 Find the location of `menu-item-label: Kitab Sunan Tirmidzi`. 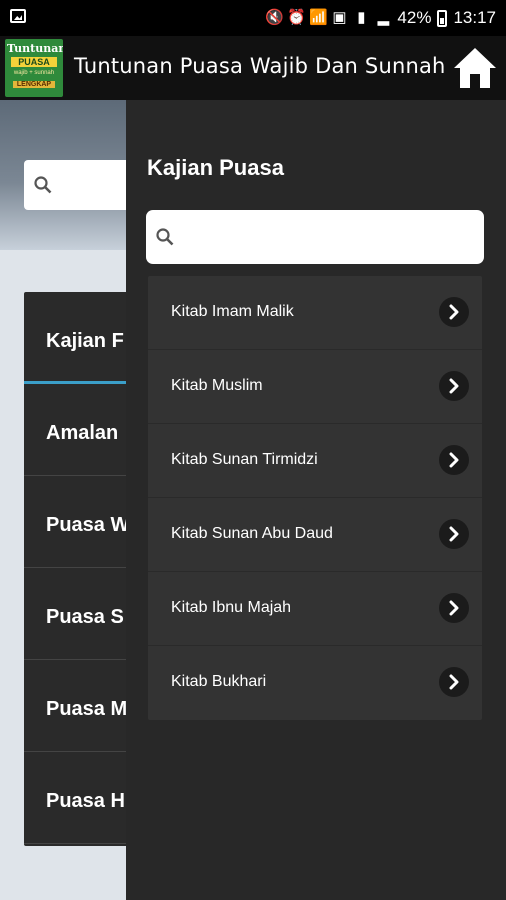

menu-item-label: Kitab Sunan Tirmidzi is located at coordinates (244, 459).